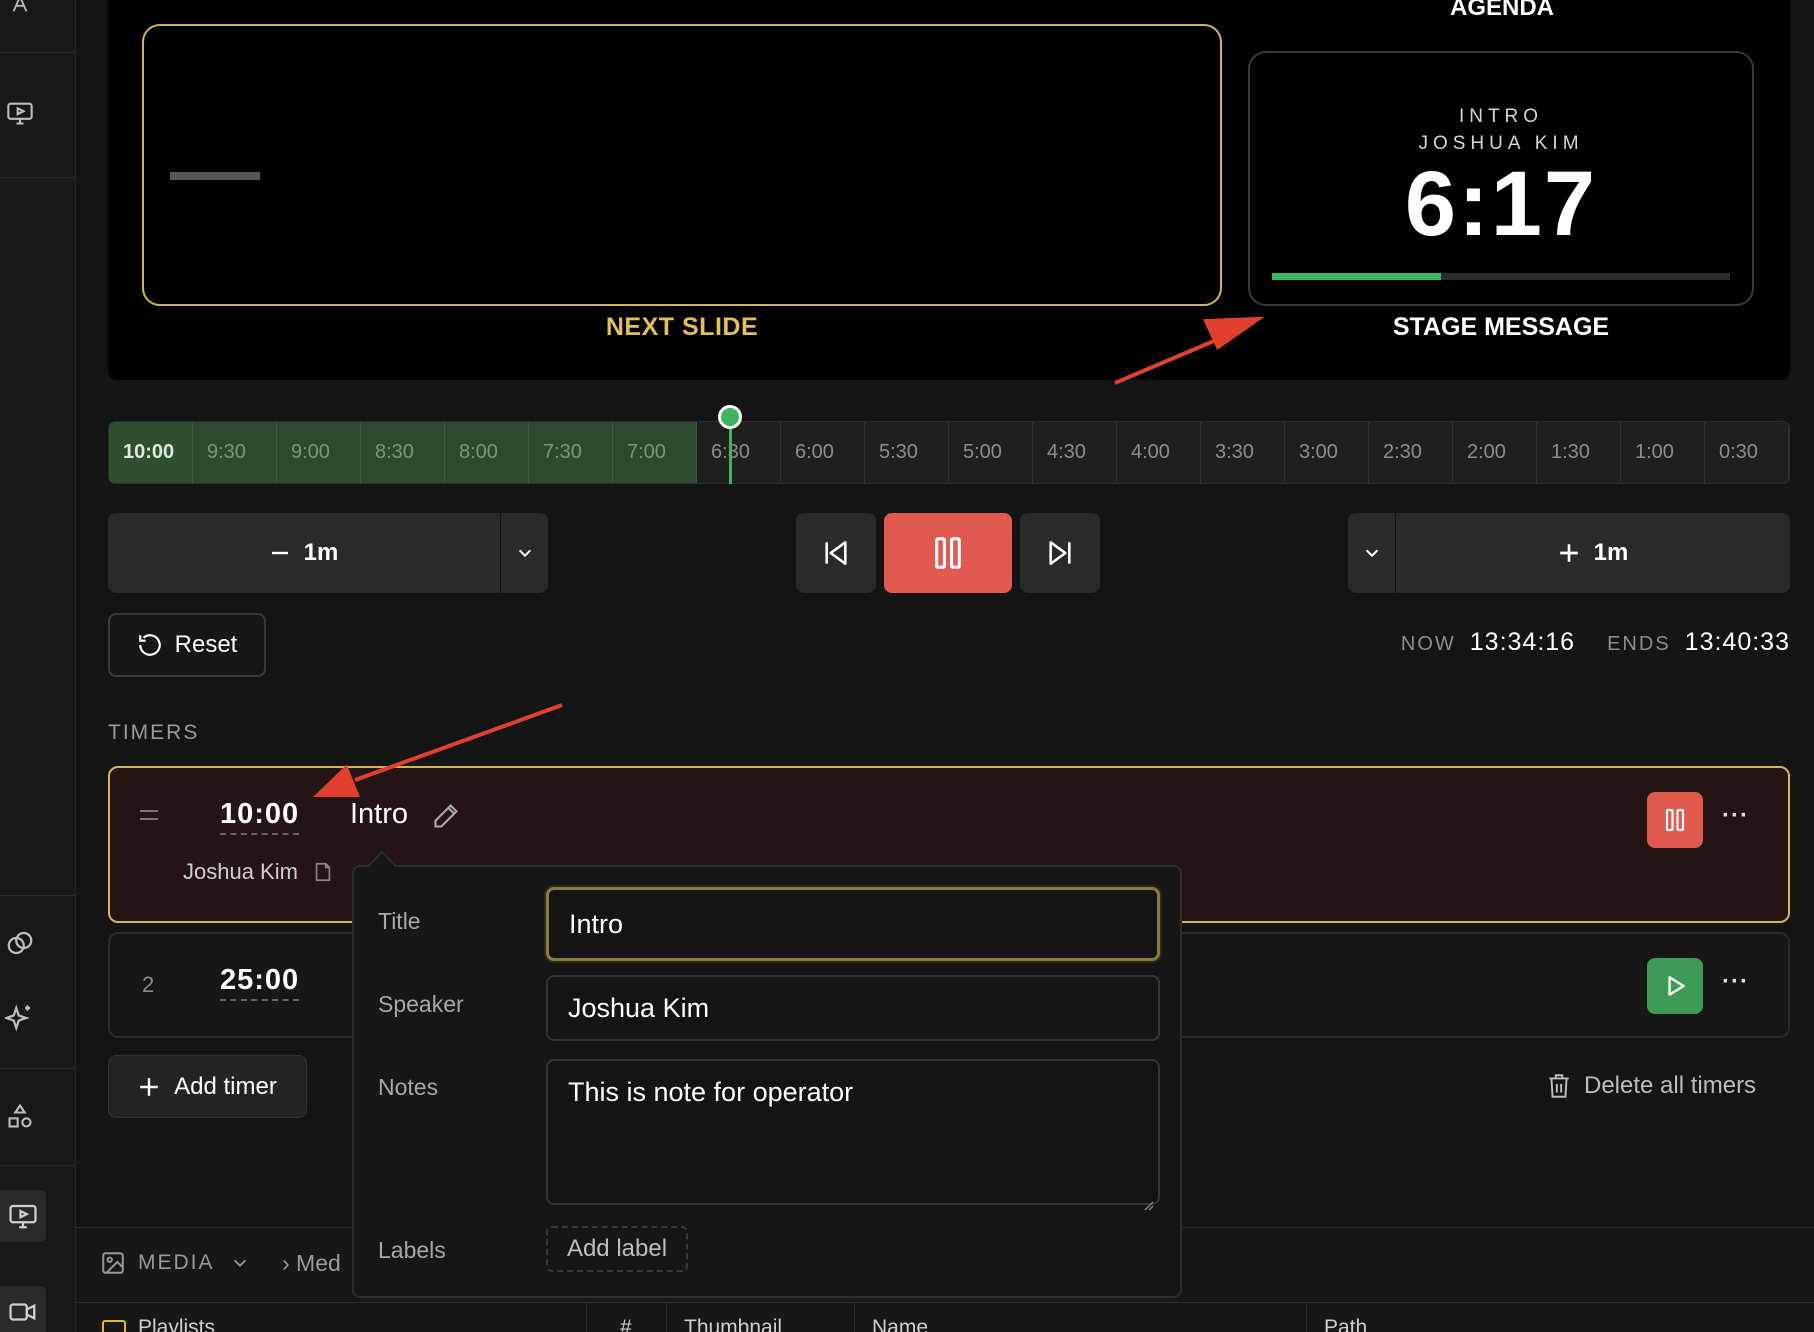  Describe the element at coordinates (149, 815) in the screenshot. I see `drag-handle-icon` at that location.